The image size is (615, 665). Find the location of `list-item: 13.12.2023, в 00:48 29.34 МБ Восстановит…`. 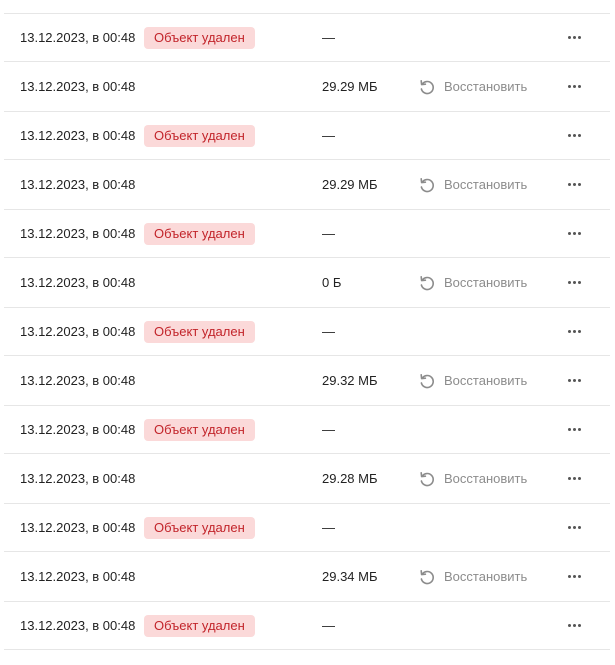

list-item: 13.12.2023, в 00:48 29.34 МБ Восстановит… is located at coordinates (307, 577).